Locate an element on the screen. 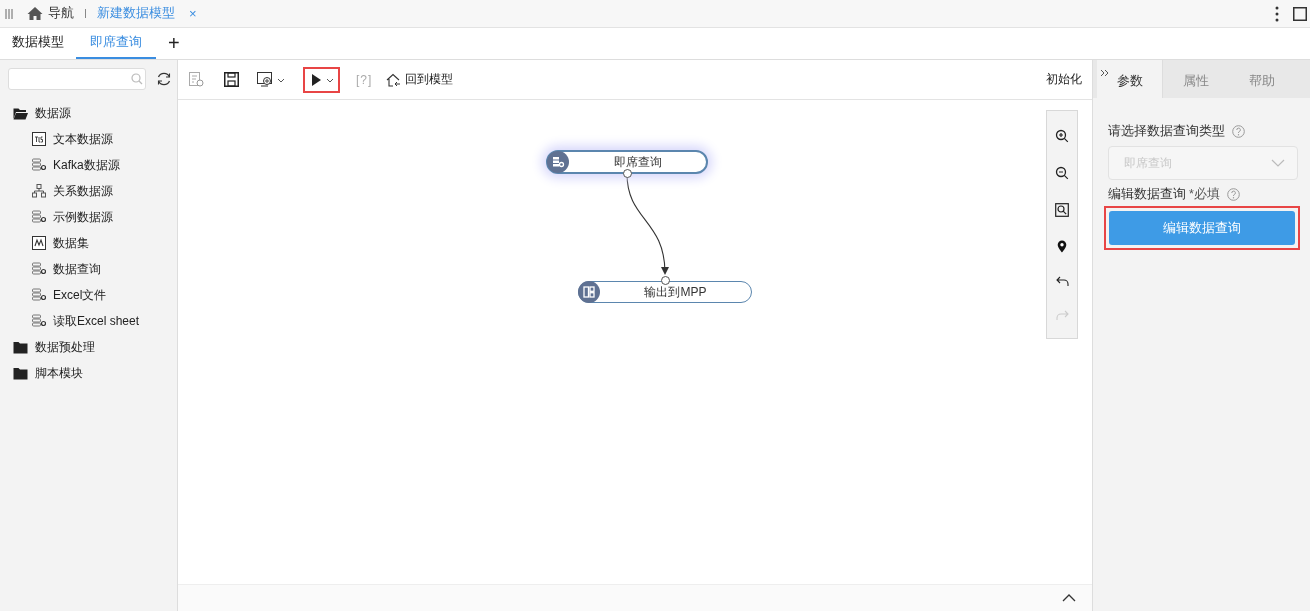 This screenshot has width=1310, height=611. initialize-button: 初始化 is located at coordinates (1064, 79).